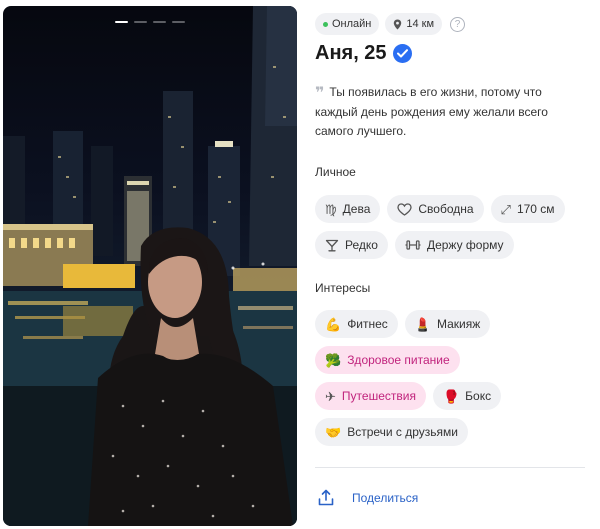 Image resolution: width=600 pixels, height=529 pixels. I want to click on heart-icon, so click(405, 209).